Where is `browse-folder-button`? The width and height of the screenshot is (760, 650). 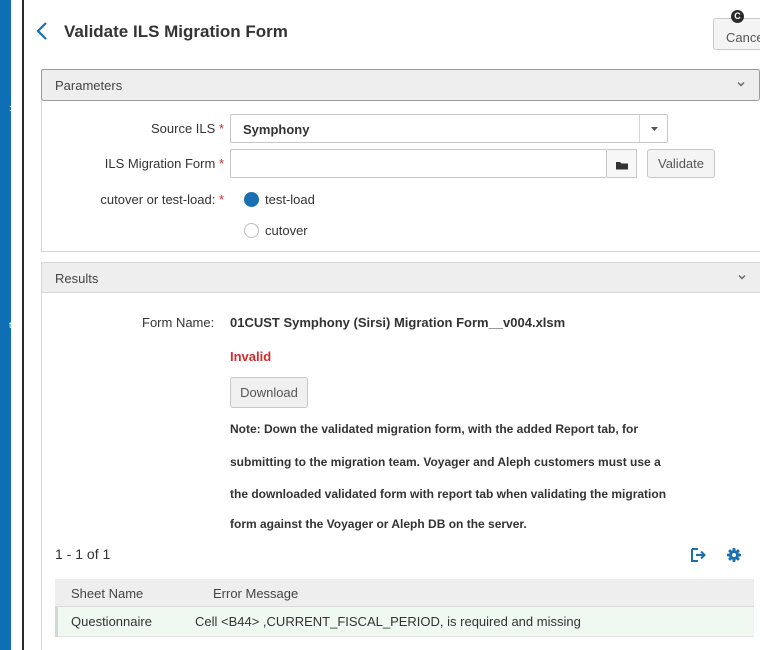 browse-folder-button is located at coordinates (622, 163).